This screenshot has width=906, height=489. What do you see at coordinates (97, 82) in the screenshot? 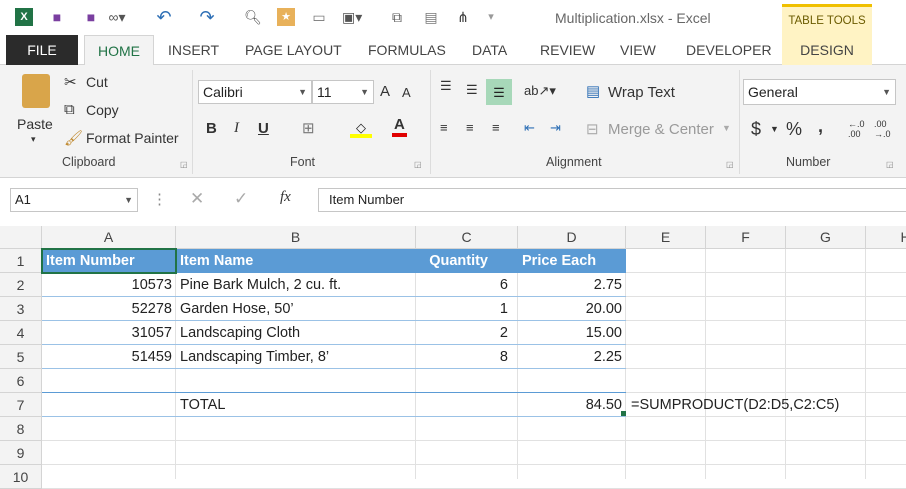
I see `cut-button: Cut` at bounding box center [97, 82].